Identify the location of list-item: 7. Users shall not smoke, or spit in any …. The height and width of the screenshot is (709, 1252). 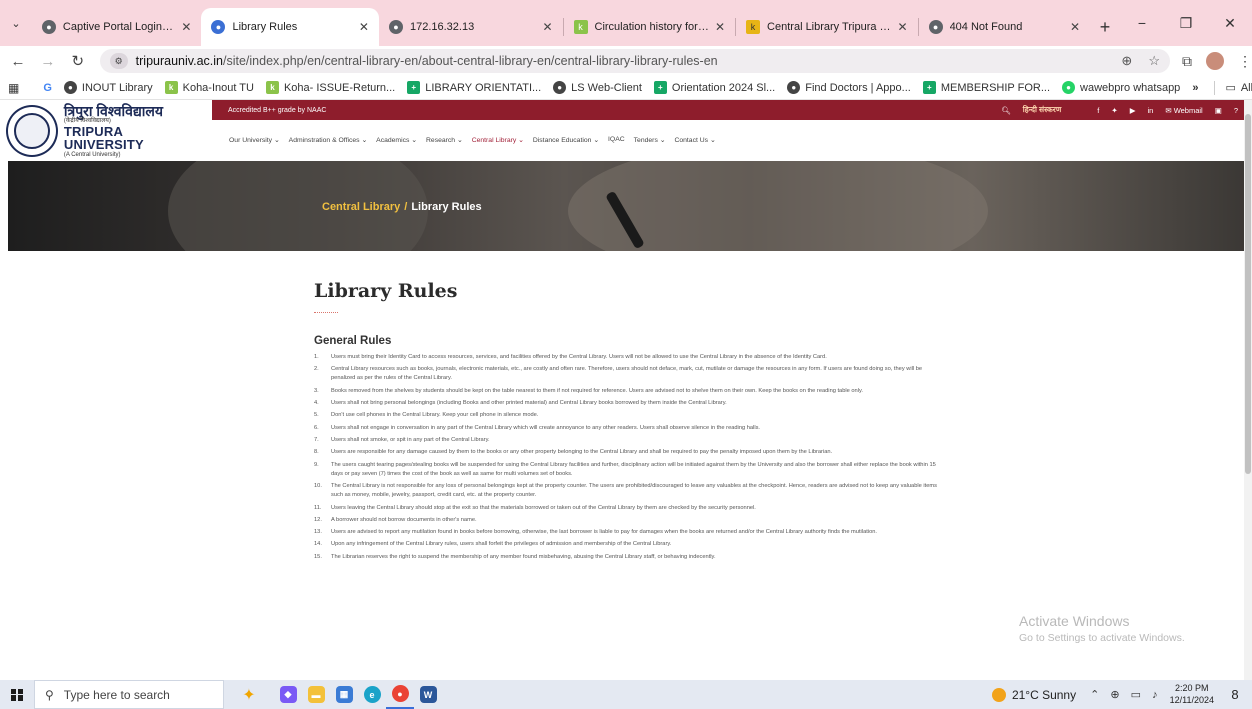
(402, 440).